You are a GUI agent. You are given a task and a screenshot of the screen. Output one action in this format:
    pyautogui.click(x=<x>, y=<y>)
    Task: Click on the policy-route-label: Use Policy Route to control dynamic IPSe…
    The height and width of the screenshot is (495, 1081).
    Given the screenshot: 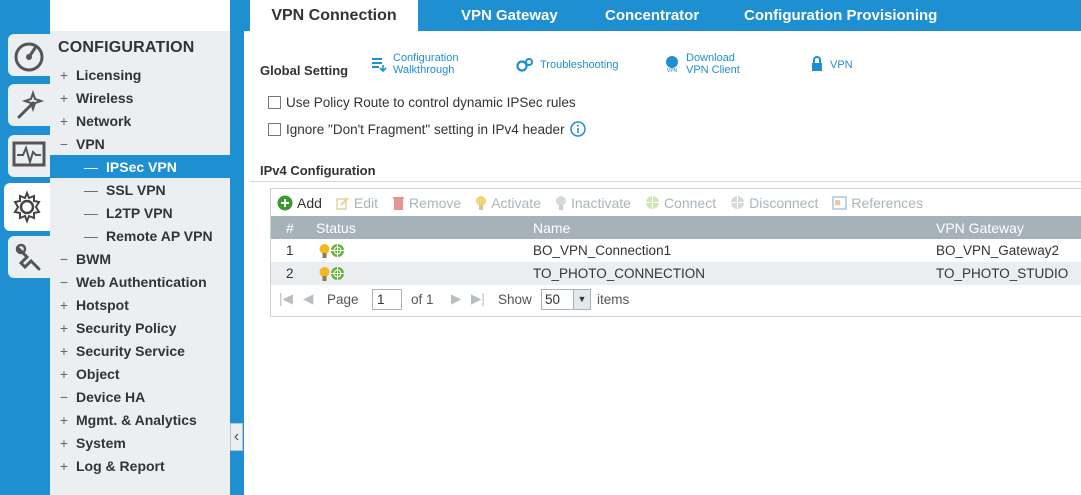 What is the action you would take?
    pyautogui.click(x=431, y=102)
    